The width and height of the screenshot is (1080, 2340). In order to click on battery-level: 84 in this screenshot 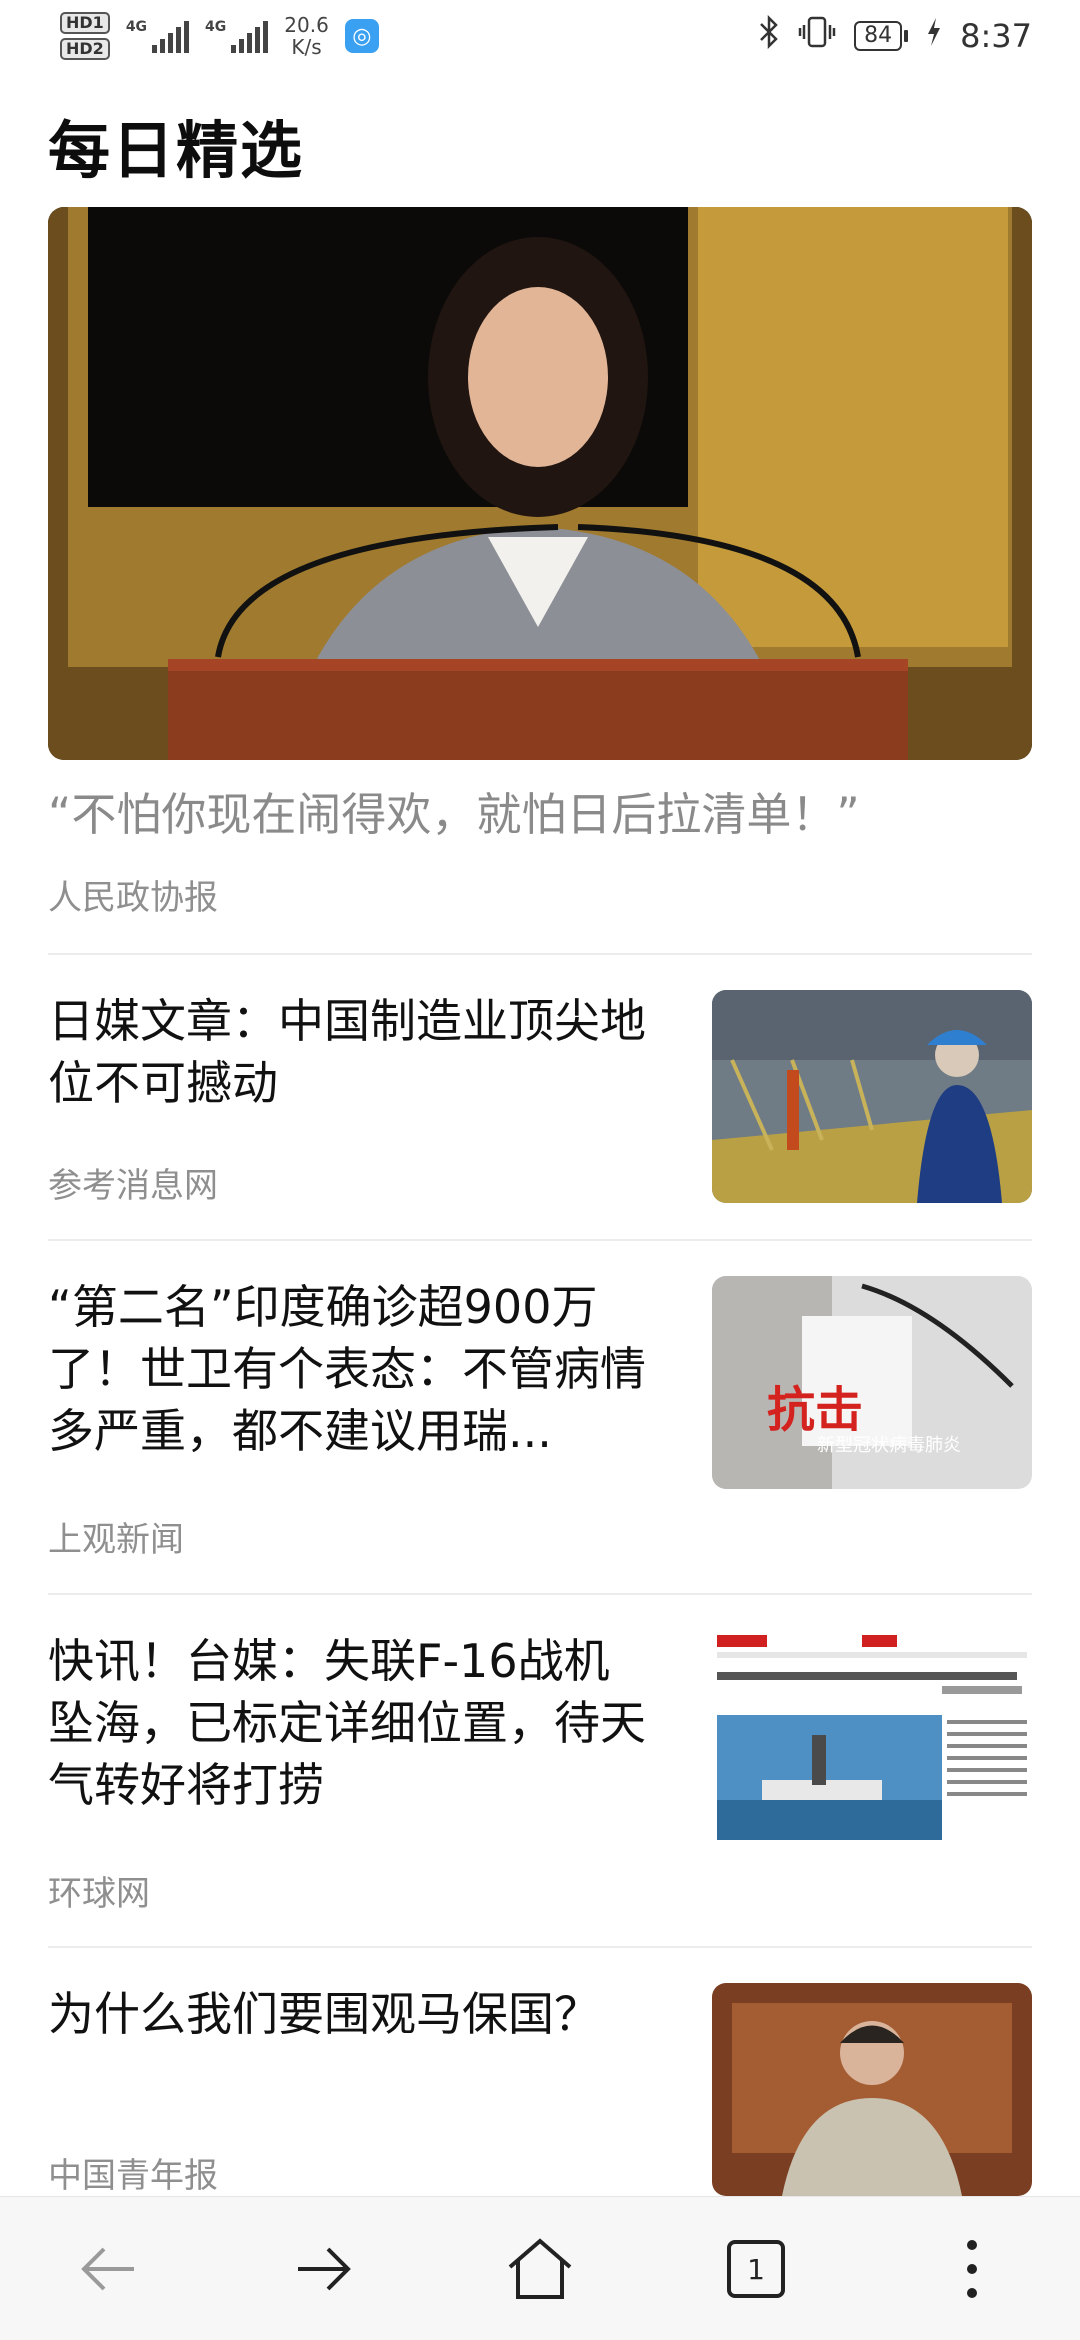, I will do `click(878, 36)`.